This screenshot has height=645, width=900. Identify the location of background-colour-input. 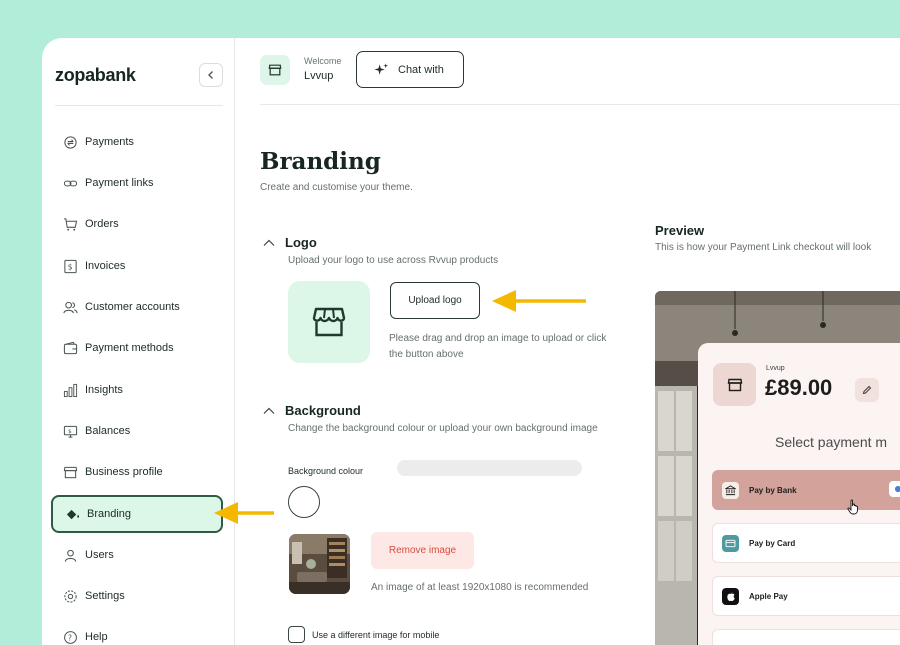
(489, 468).